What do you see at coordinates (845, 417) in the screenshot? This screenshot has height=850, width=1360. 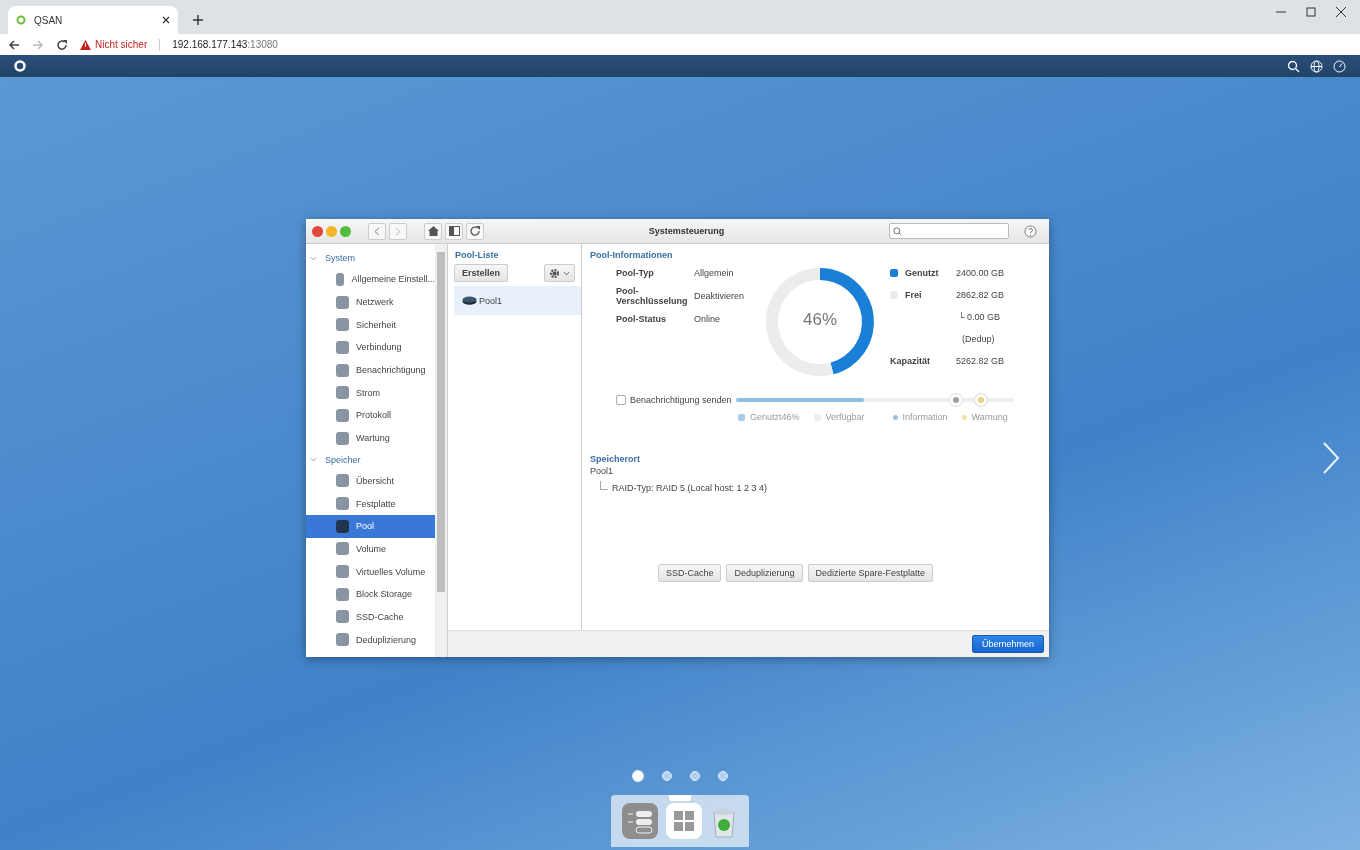 I see `legend-label: Verfügbar` at bounding box center [845, 417].